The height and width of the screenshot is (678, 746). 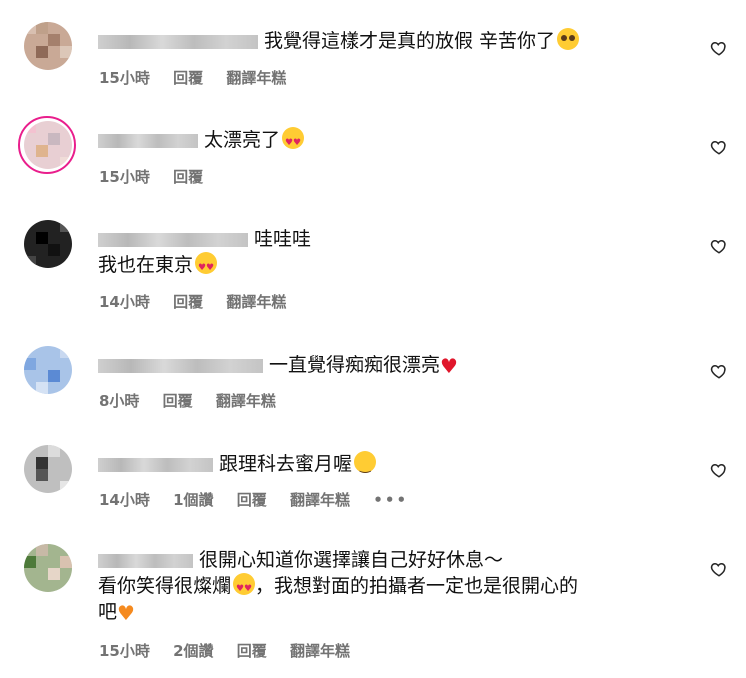 What do you see at coordinates (387, 253) in the screenshot?
I see `comment-text: 哇哇哇 我也在東京` at bounding box center [387, 253].